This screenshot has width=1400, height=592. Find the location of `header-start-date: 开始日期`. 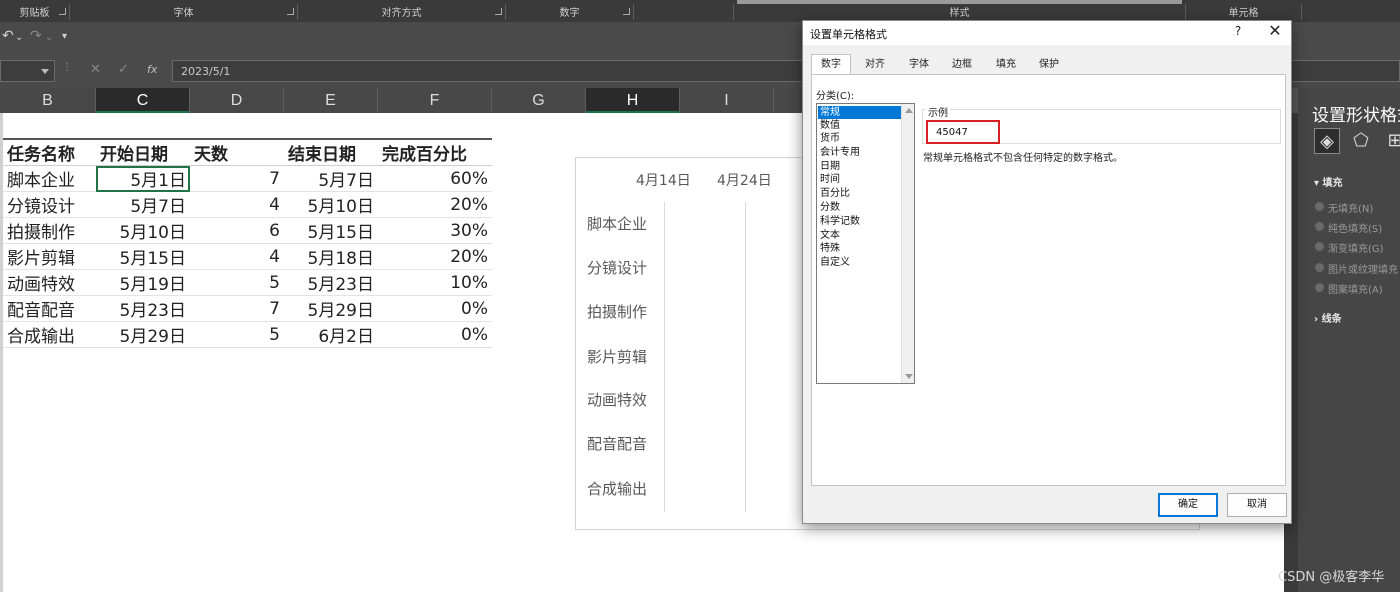

header-start-date: 开始日期 is located at coordinates (143, 152).